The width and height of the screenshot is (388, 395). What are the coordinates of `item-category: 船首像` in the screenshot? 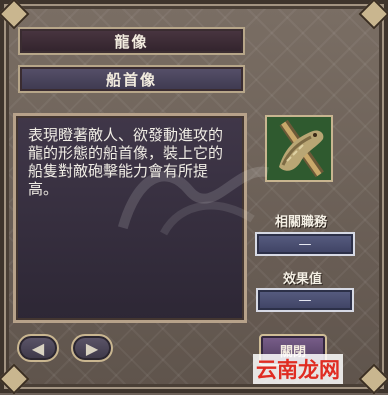 It's located at (131, 79).